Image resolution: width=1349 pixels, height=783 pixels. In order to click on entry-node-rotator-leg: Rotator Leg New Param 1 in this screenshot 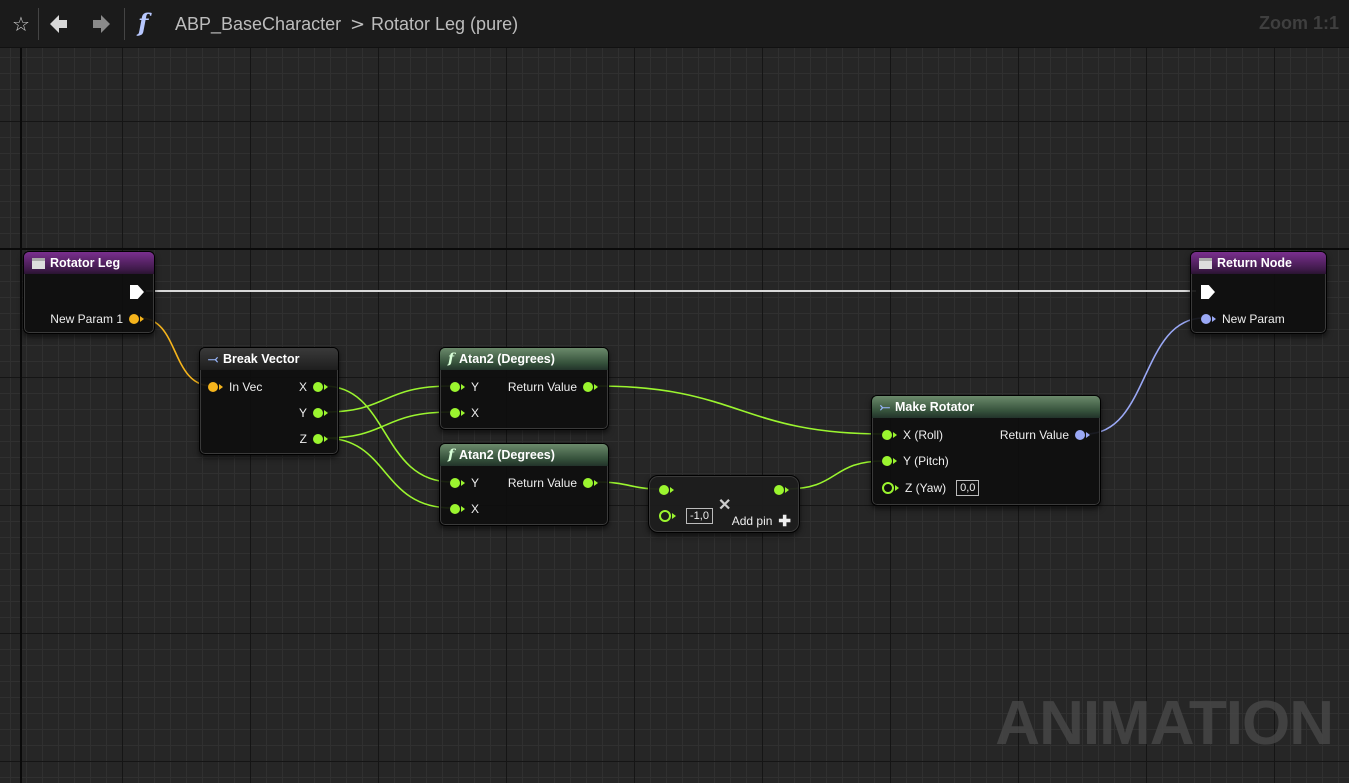, I will do `click(89, 292)`.